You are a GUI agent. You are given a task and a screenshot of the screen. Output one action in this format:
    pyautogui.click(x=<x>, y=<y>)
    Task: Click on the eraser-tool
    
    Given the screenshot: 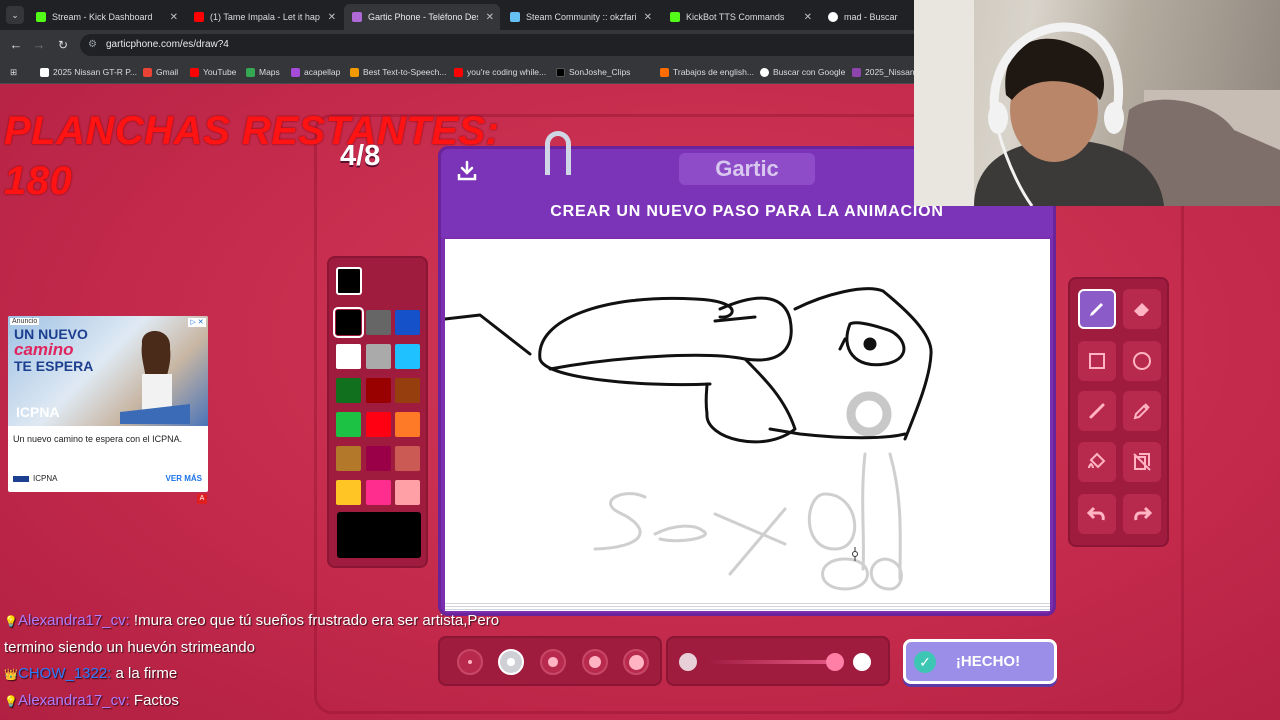 What is the action you would take?
    pyautogui.click(x=1142, y=309)
    